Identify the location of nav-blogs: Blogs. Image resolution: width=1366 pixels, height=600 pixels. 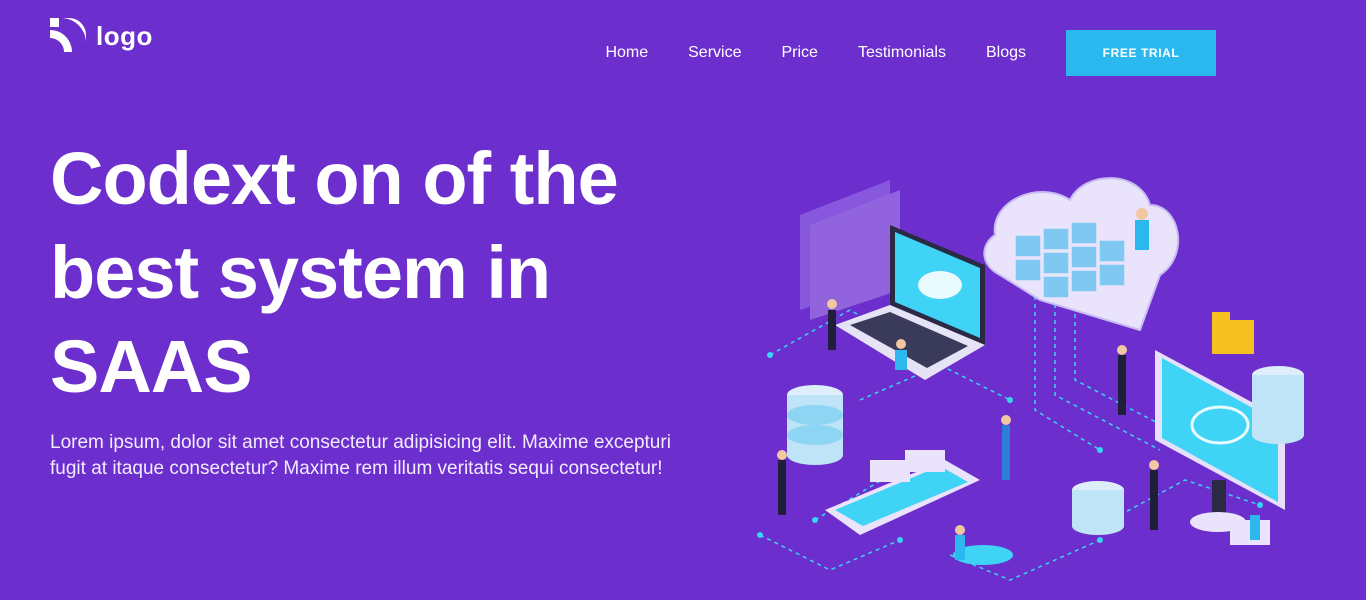
(1006, 53).